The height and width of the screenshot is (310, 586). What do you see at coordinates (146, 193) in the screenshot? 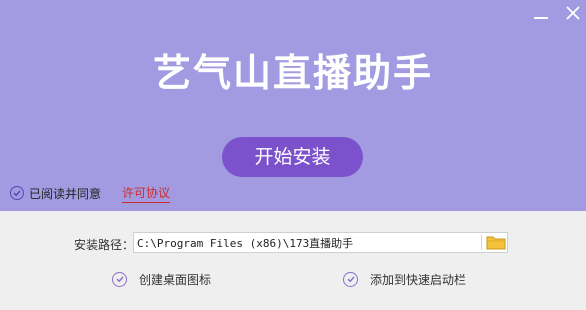
I see `license-agreement-link: 许可协议` at bounding box center [146, 193].